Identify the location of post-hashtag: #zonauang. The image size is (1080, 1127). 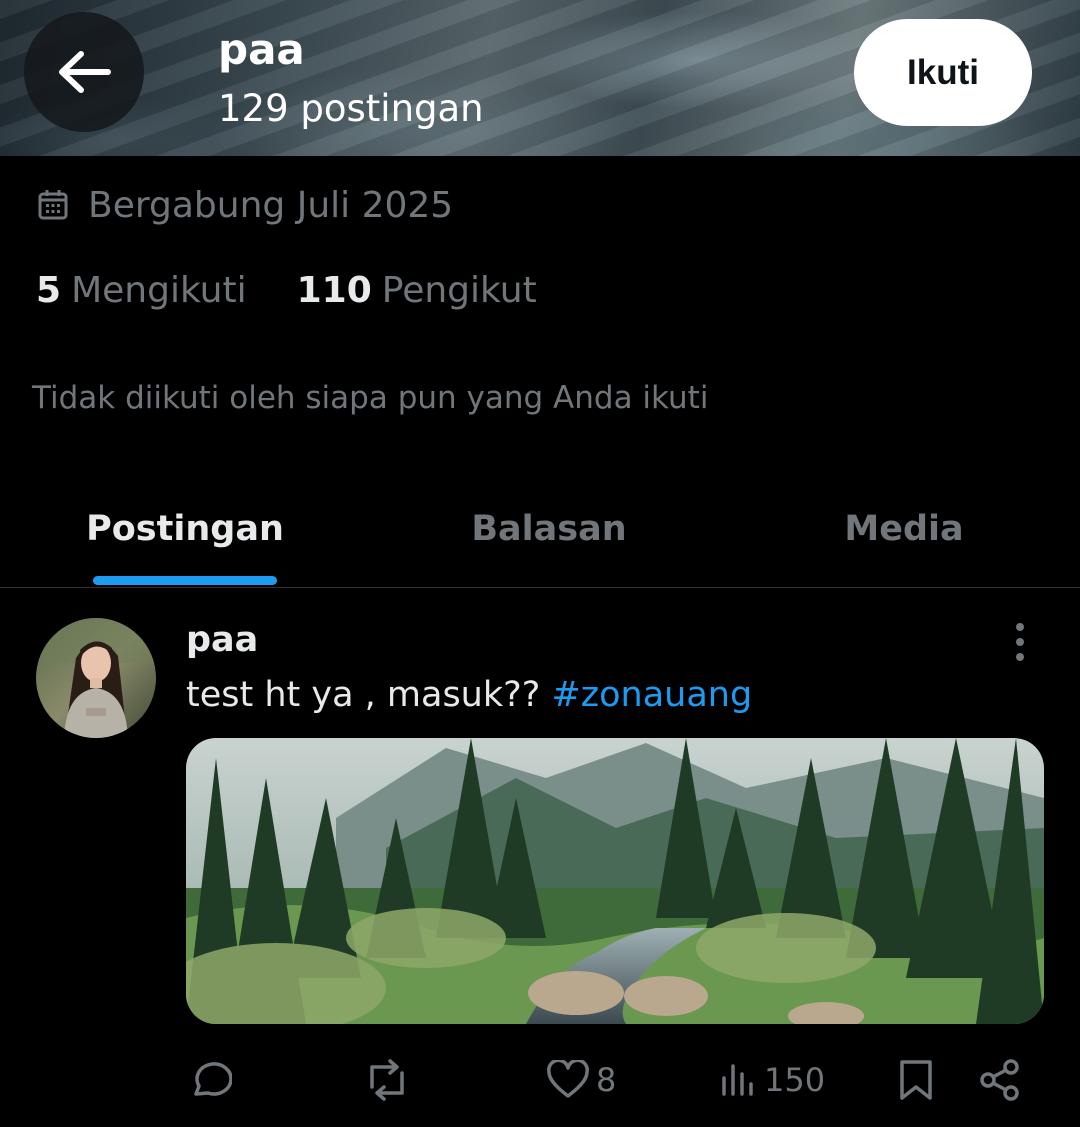
(651, 695).